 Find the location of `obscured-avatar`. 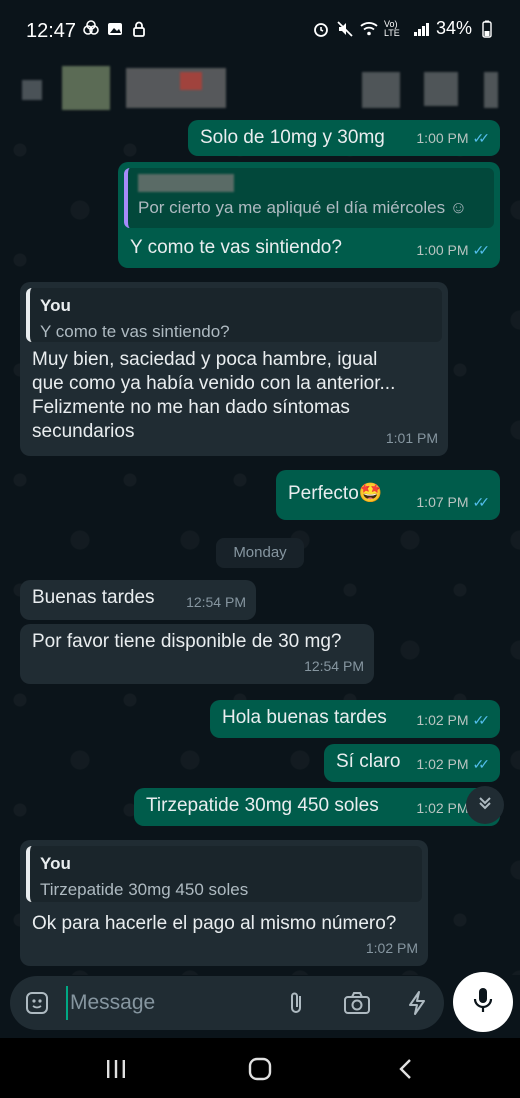

obscured-avatar is located at coordinates (86, 88).